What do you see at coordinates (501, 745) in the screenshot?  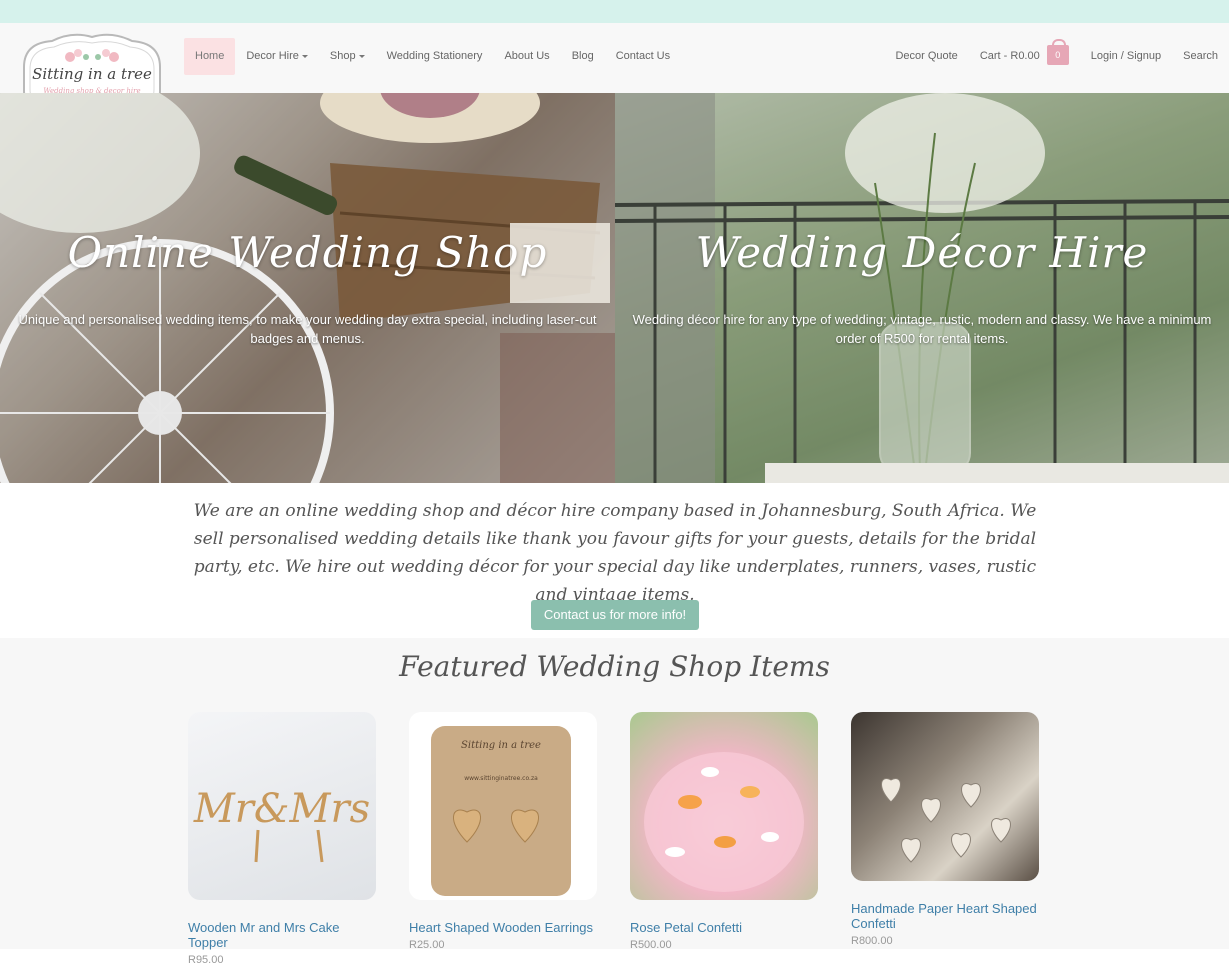 I see `svg-text: Sitting in a tree` at bounding box center [501, 745].